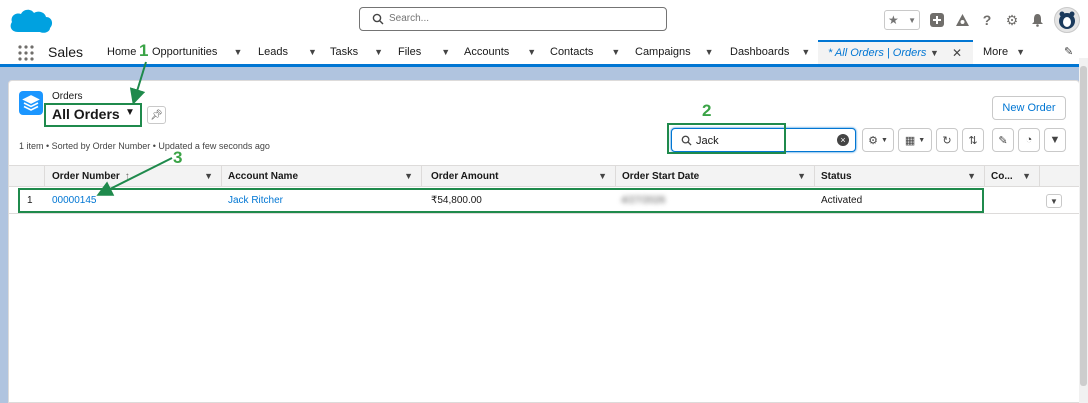 This screenshot has width=1088, height=403. I want to click on sort-icon: ⇅, so click(973, 140).